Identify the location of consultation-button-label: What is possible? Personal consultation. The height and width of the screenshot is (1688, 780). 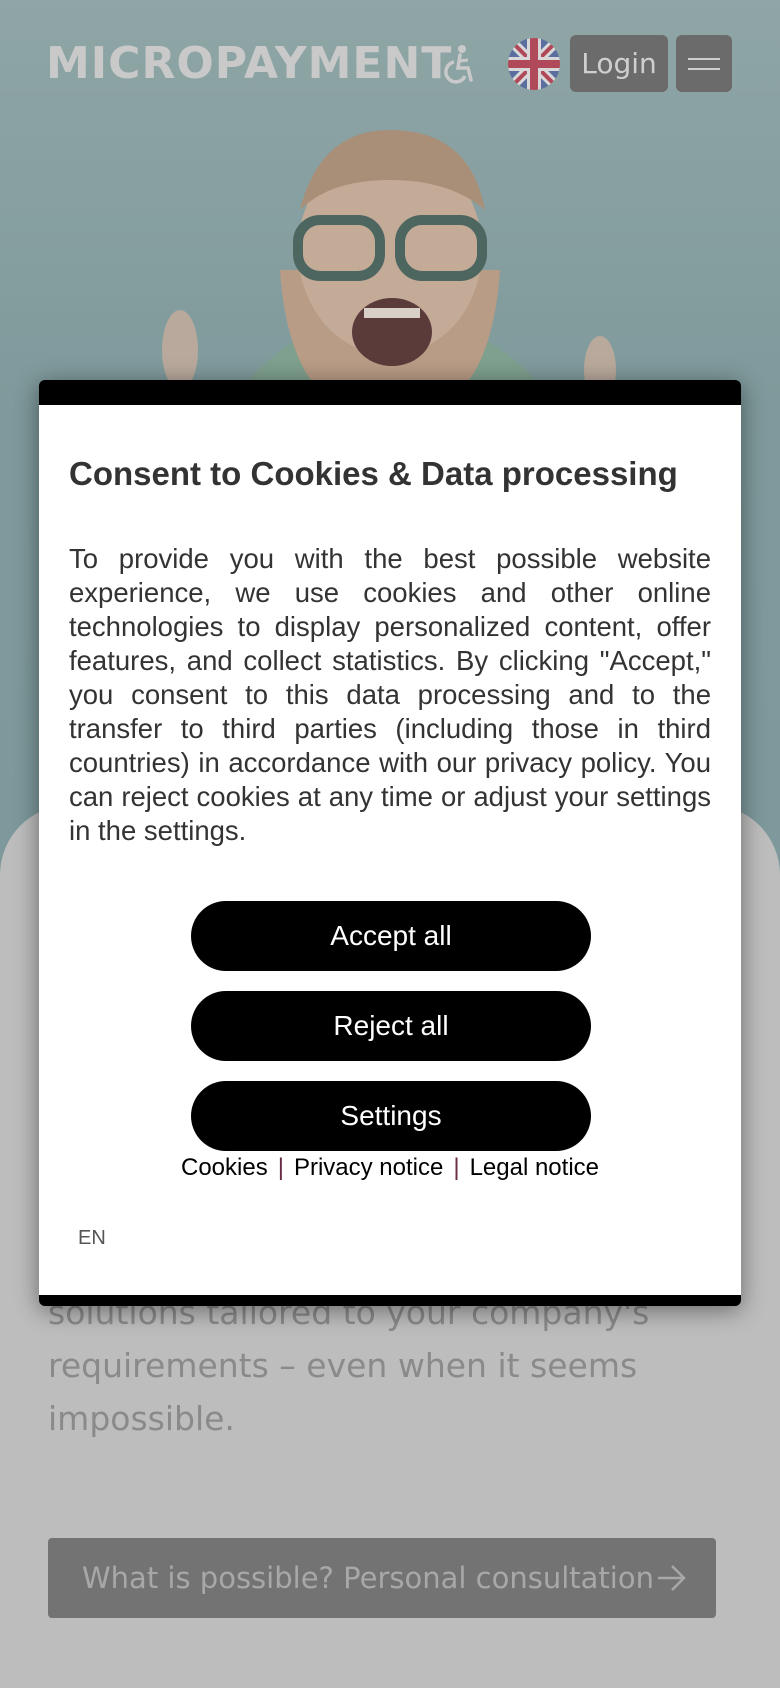
(368, 1578).